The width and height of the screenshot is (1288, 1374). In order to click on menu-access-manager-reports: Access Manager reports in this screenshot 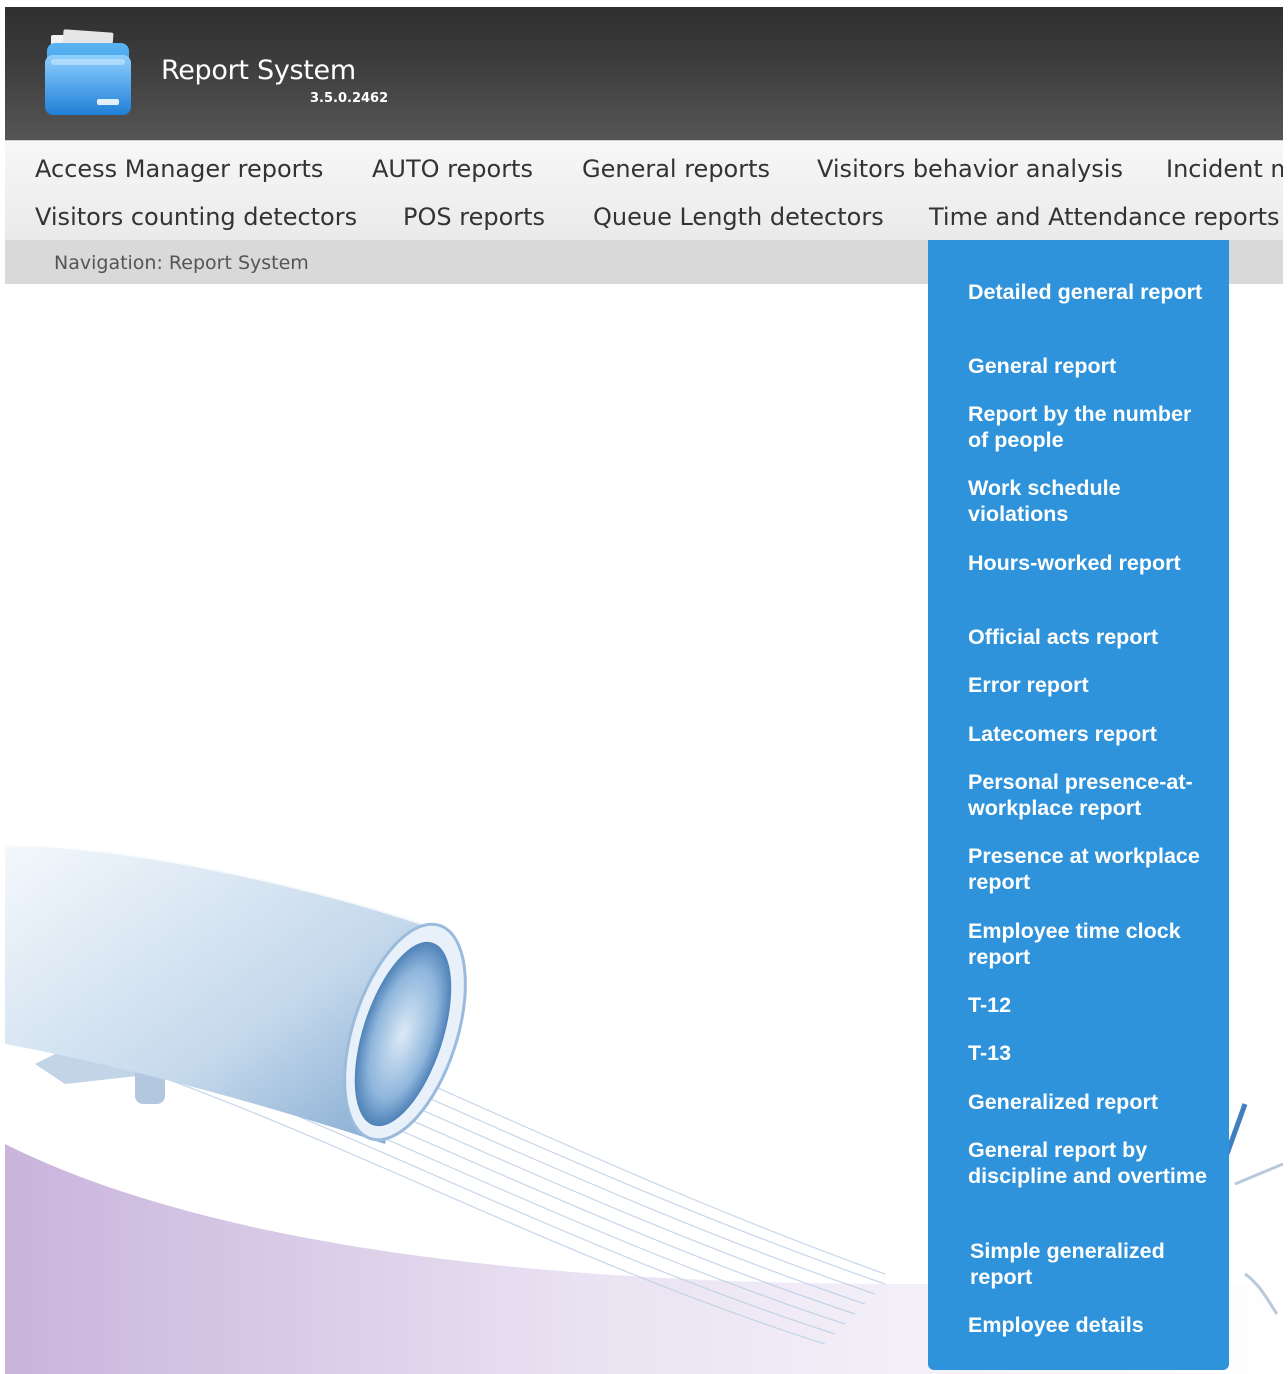, I will do `click(179, 169)`.